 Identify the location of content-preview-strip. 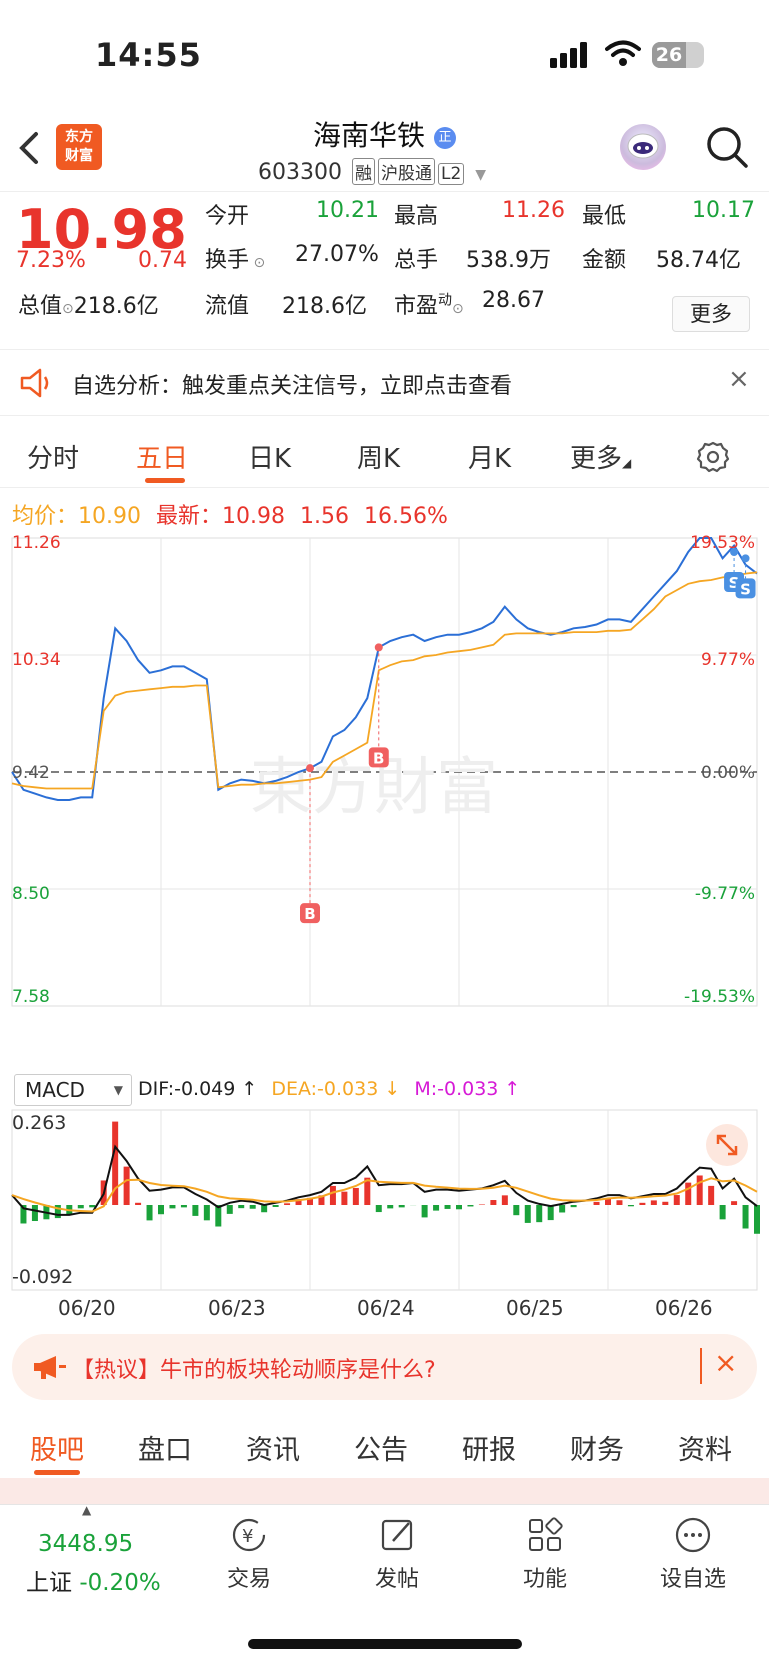
(384, 1491).